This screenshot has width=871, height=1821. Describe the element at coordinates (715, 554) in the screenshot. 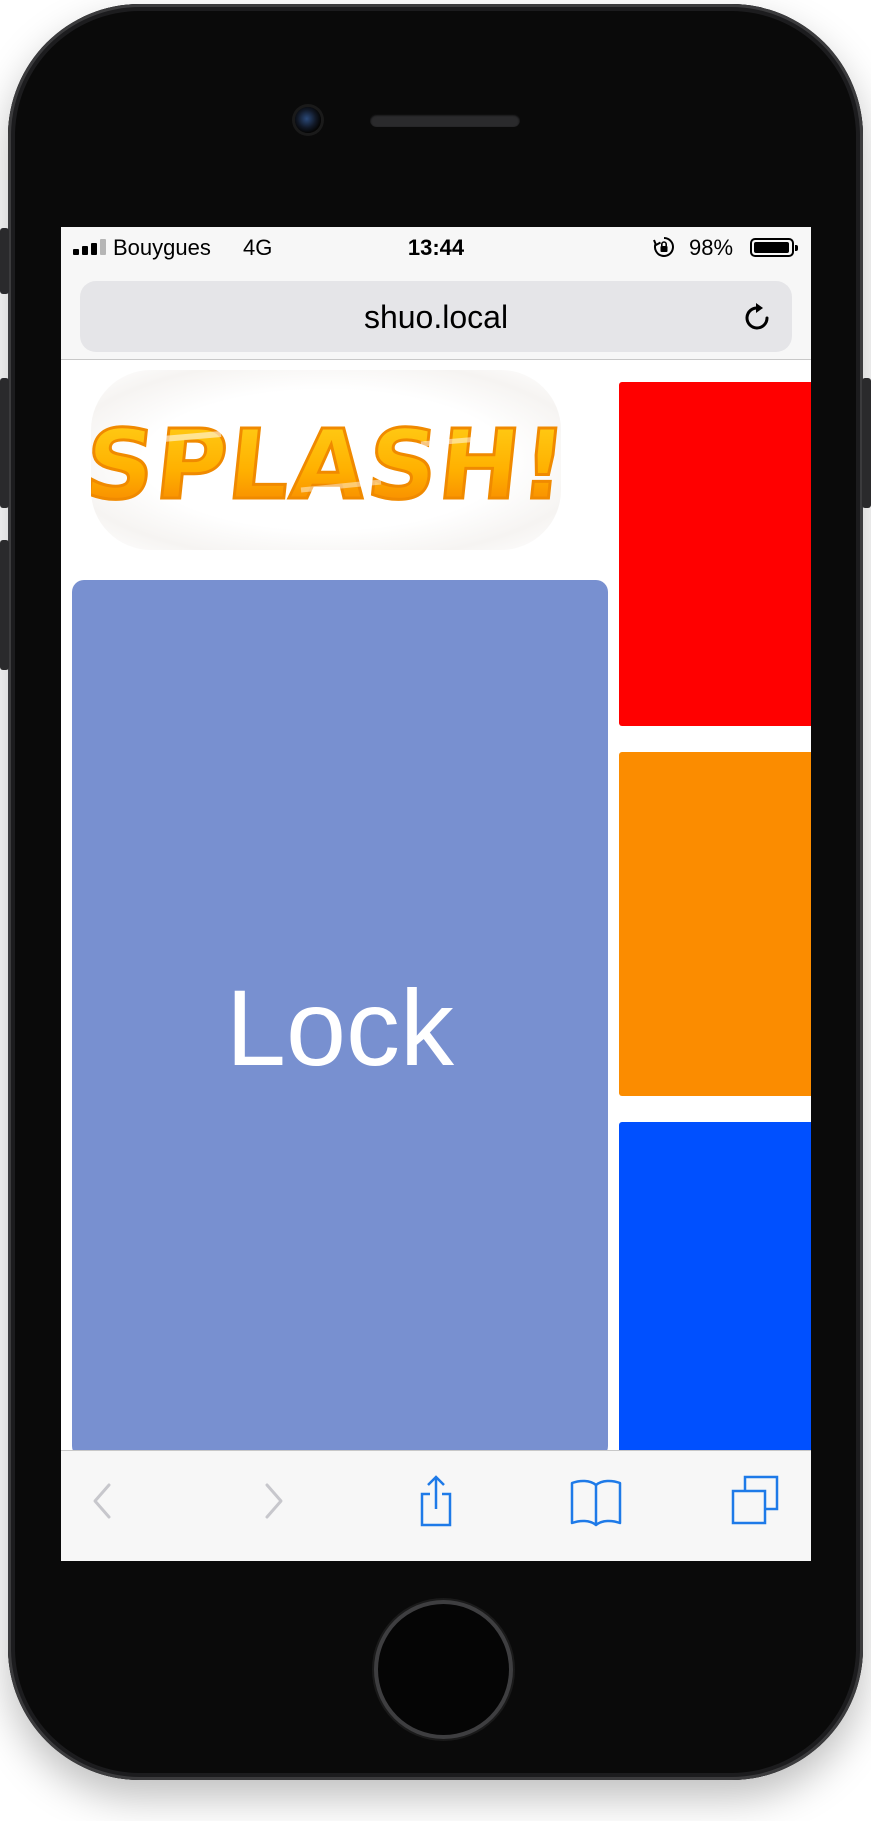

I see `red-tile` at that location.